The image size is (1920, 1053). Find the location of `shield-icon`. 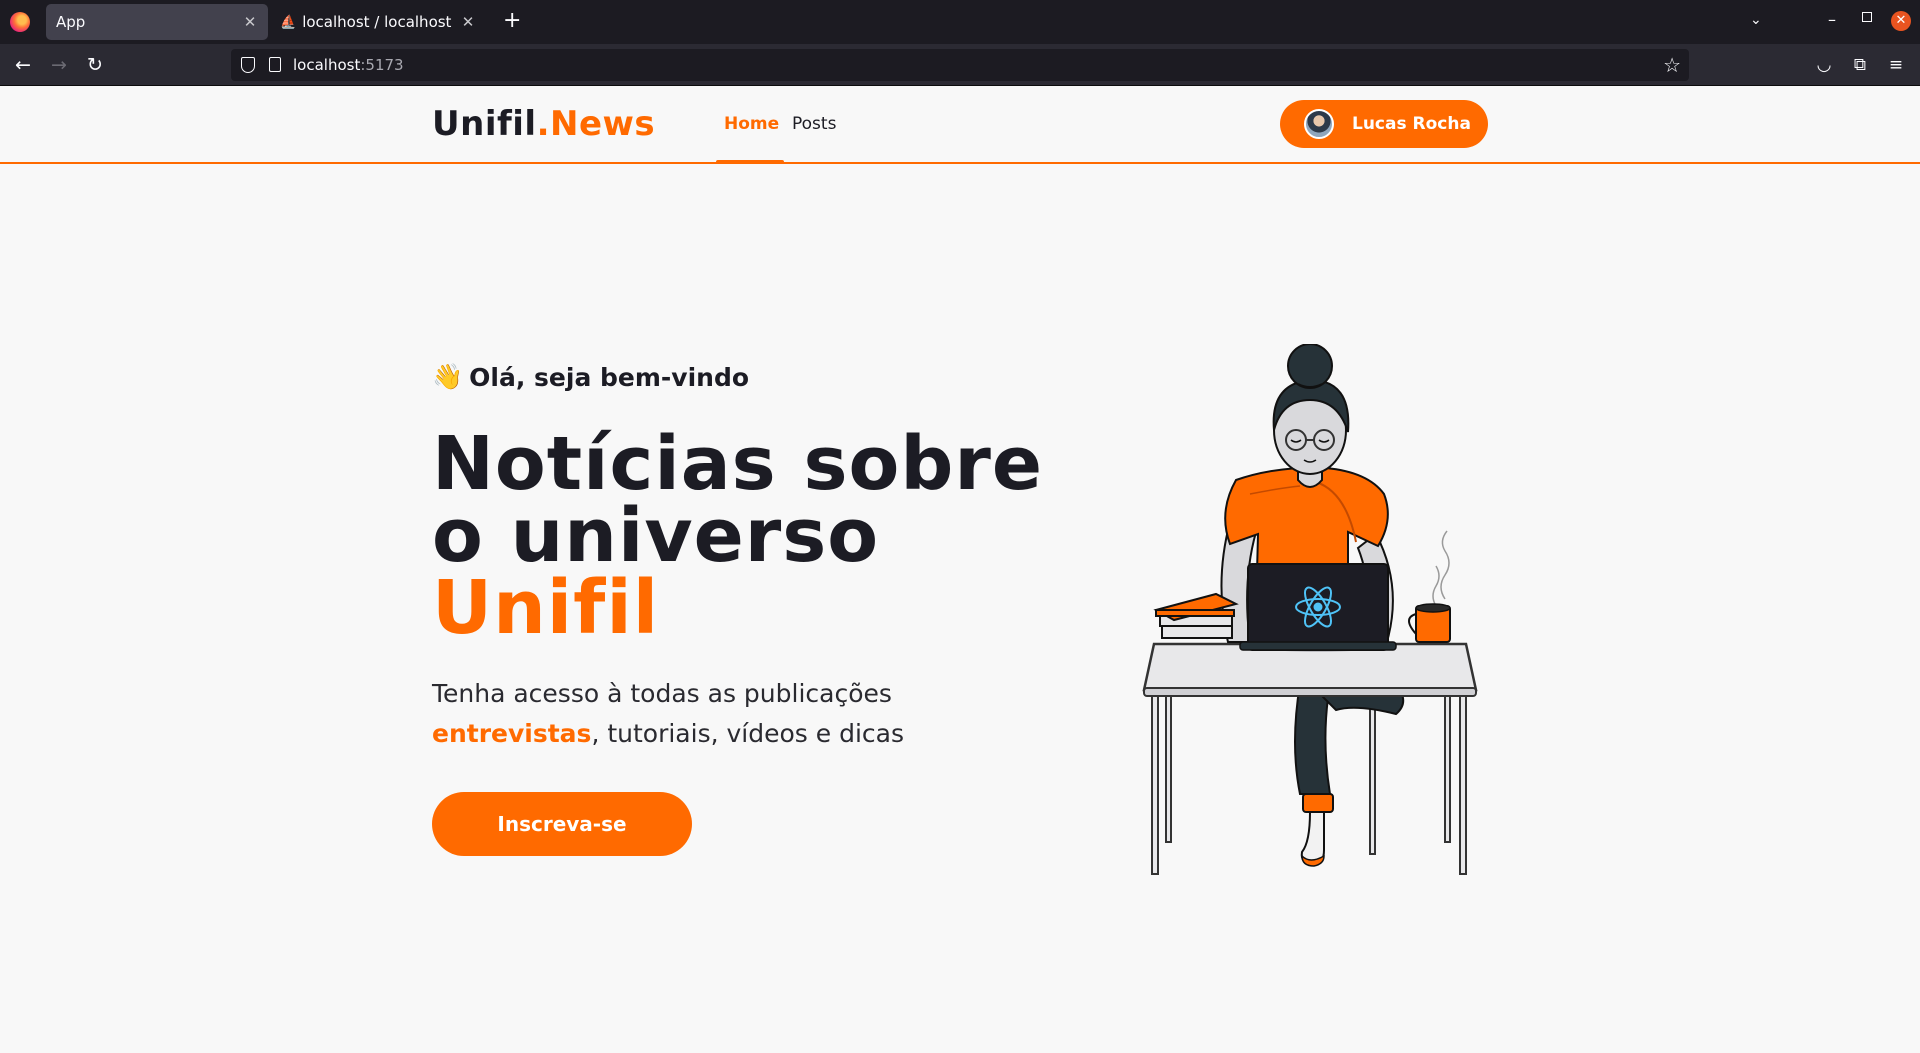

shield-icon is located at coordinates (248, 65).